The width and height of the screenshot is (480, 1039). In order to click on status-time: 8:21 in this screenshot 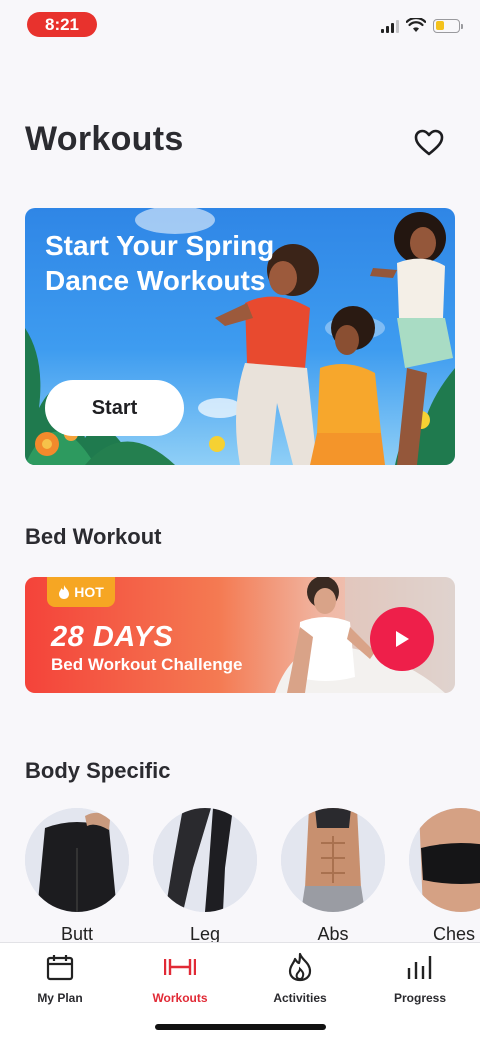, I will do `click(62, 24)`.